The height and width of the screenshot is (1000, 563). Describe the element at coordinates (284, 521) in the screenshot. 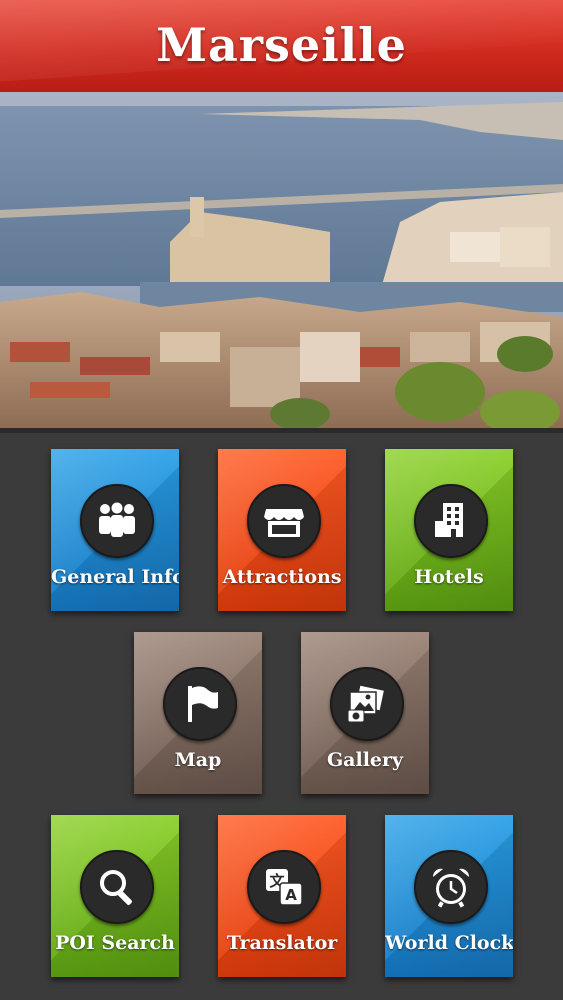

I see `storefront-icon` at that location.